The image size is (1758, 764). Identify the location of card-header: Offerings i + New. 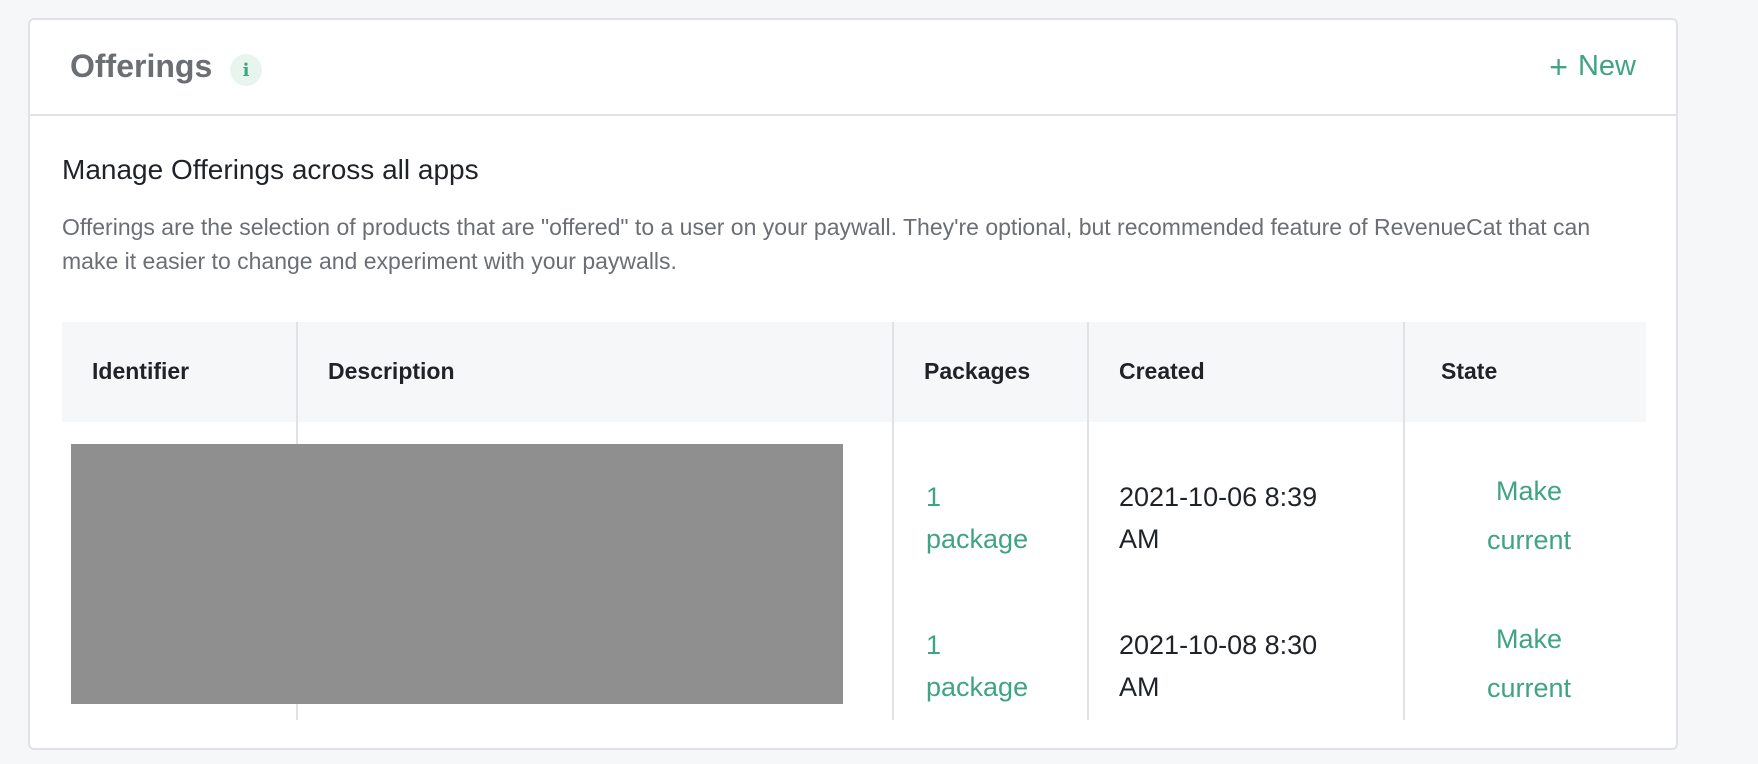
(853, 68).